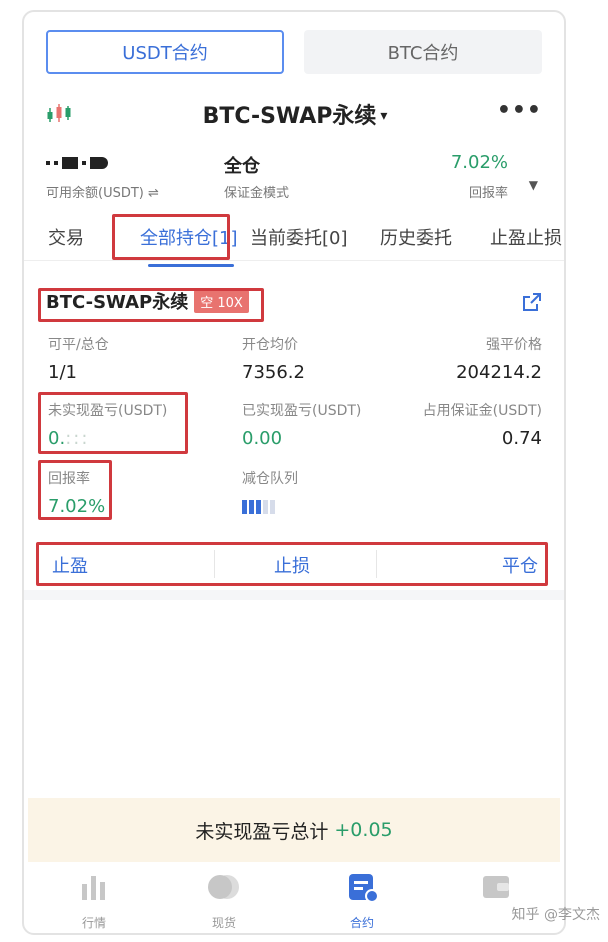 The width and height of the screenshot is (608, 942). Describe the element at coordinates (257, 193) in the screenshot. I see `margin-mode-label: 保证金模式` at that location.